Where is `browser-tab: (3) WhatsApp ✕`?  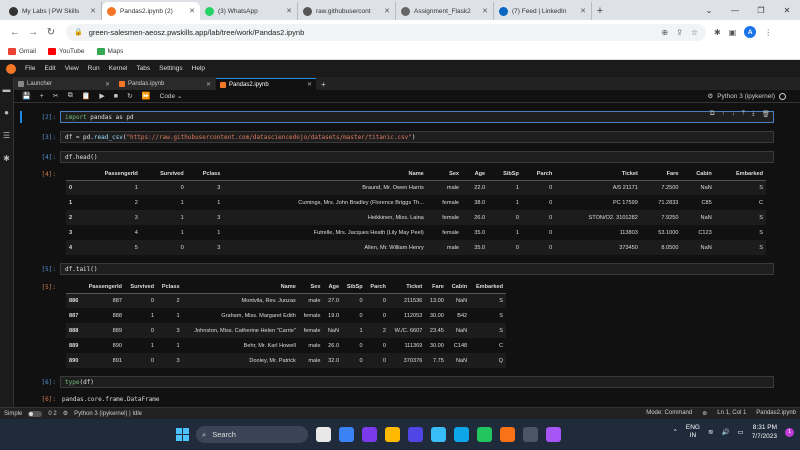
browser-tab: (3) WhatsApp ✕ is located at coordinates (249, 11).